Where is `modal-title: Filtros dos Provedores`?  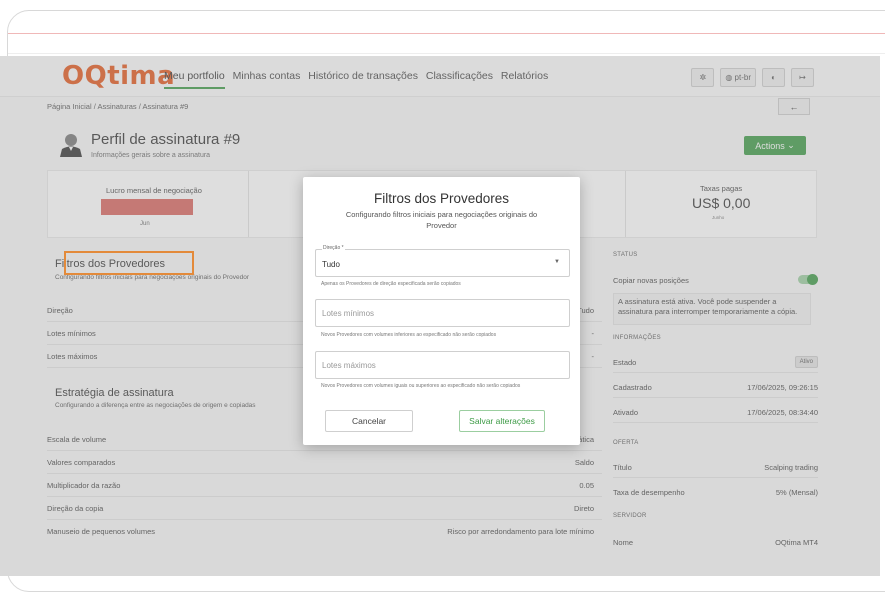
modal-title: Filtros dos Provedores is located at coordinates (441, 198).